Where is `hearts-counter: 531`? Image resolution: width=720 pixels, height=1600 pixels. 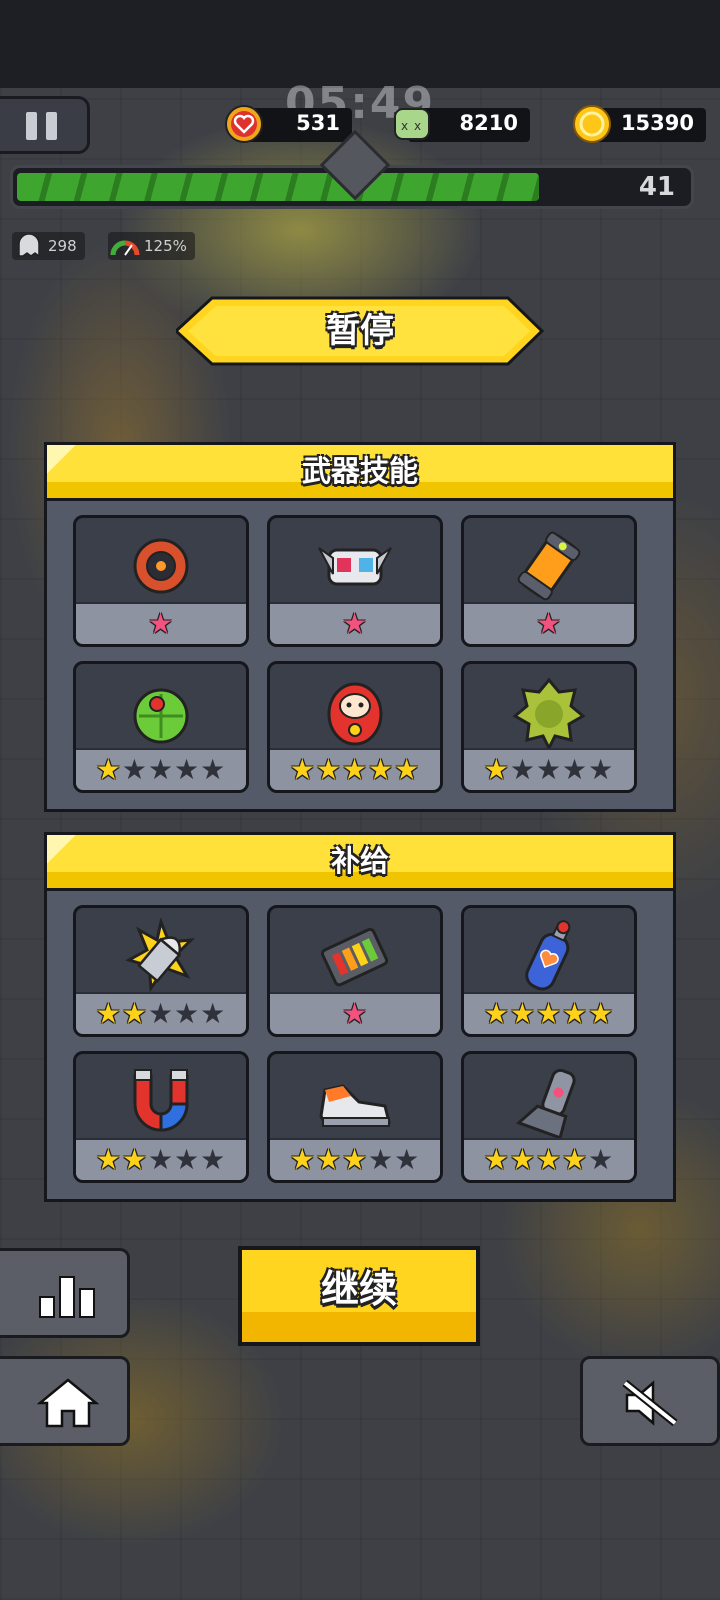
hearts-counter: 531 is located at coordinates (288, 124).